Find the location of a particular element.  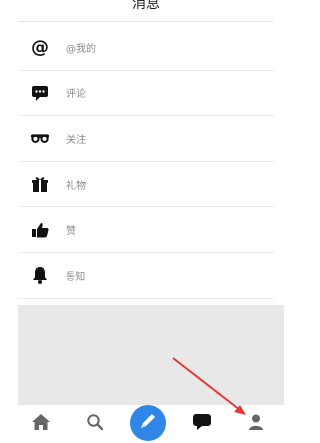

tab-profile is located at coordinates (256, 424).